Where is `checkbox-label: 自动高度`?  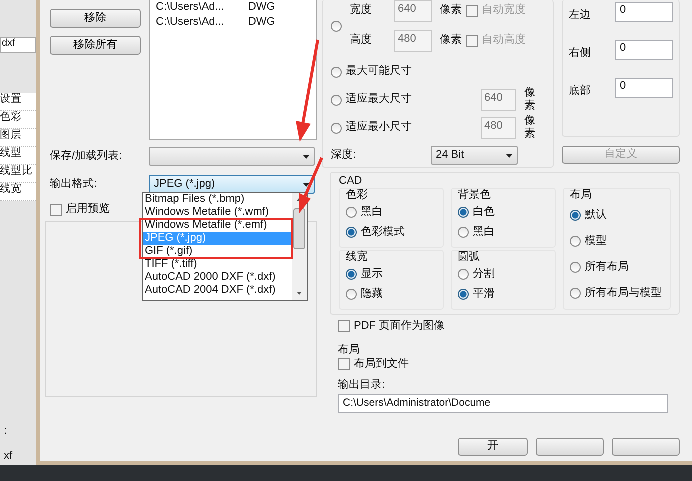 checkbox-label: 自动高度 is located at coordinates (504, 41).